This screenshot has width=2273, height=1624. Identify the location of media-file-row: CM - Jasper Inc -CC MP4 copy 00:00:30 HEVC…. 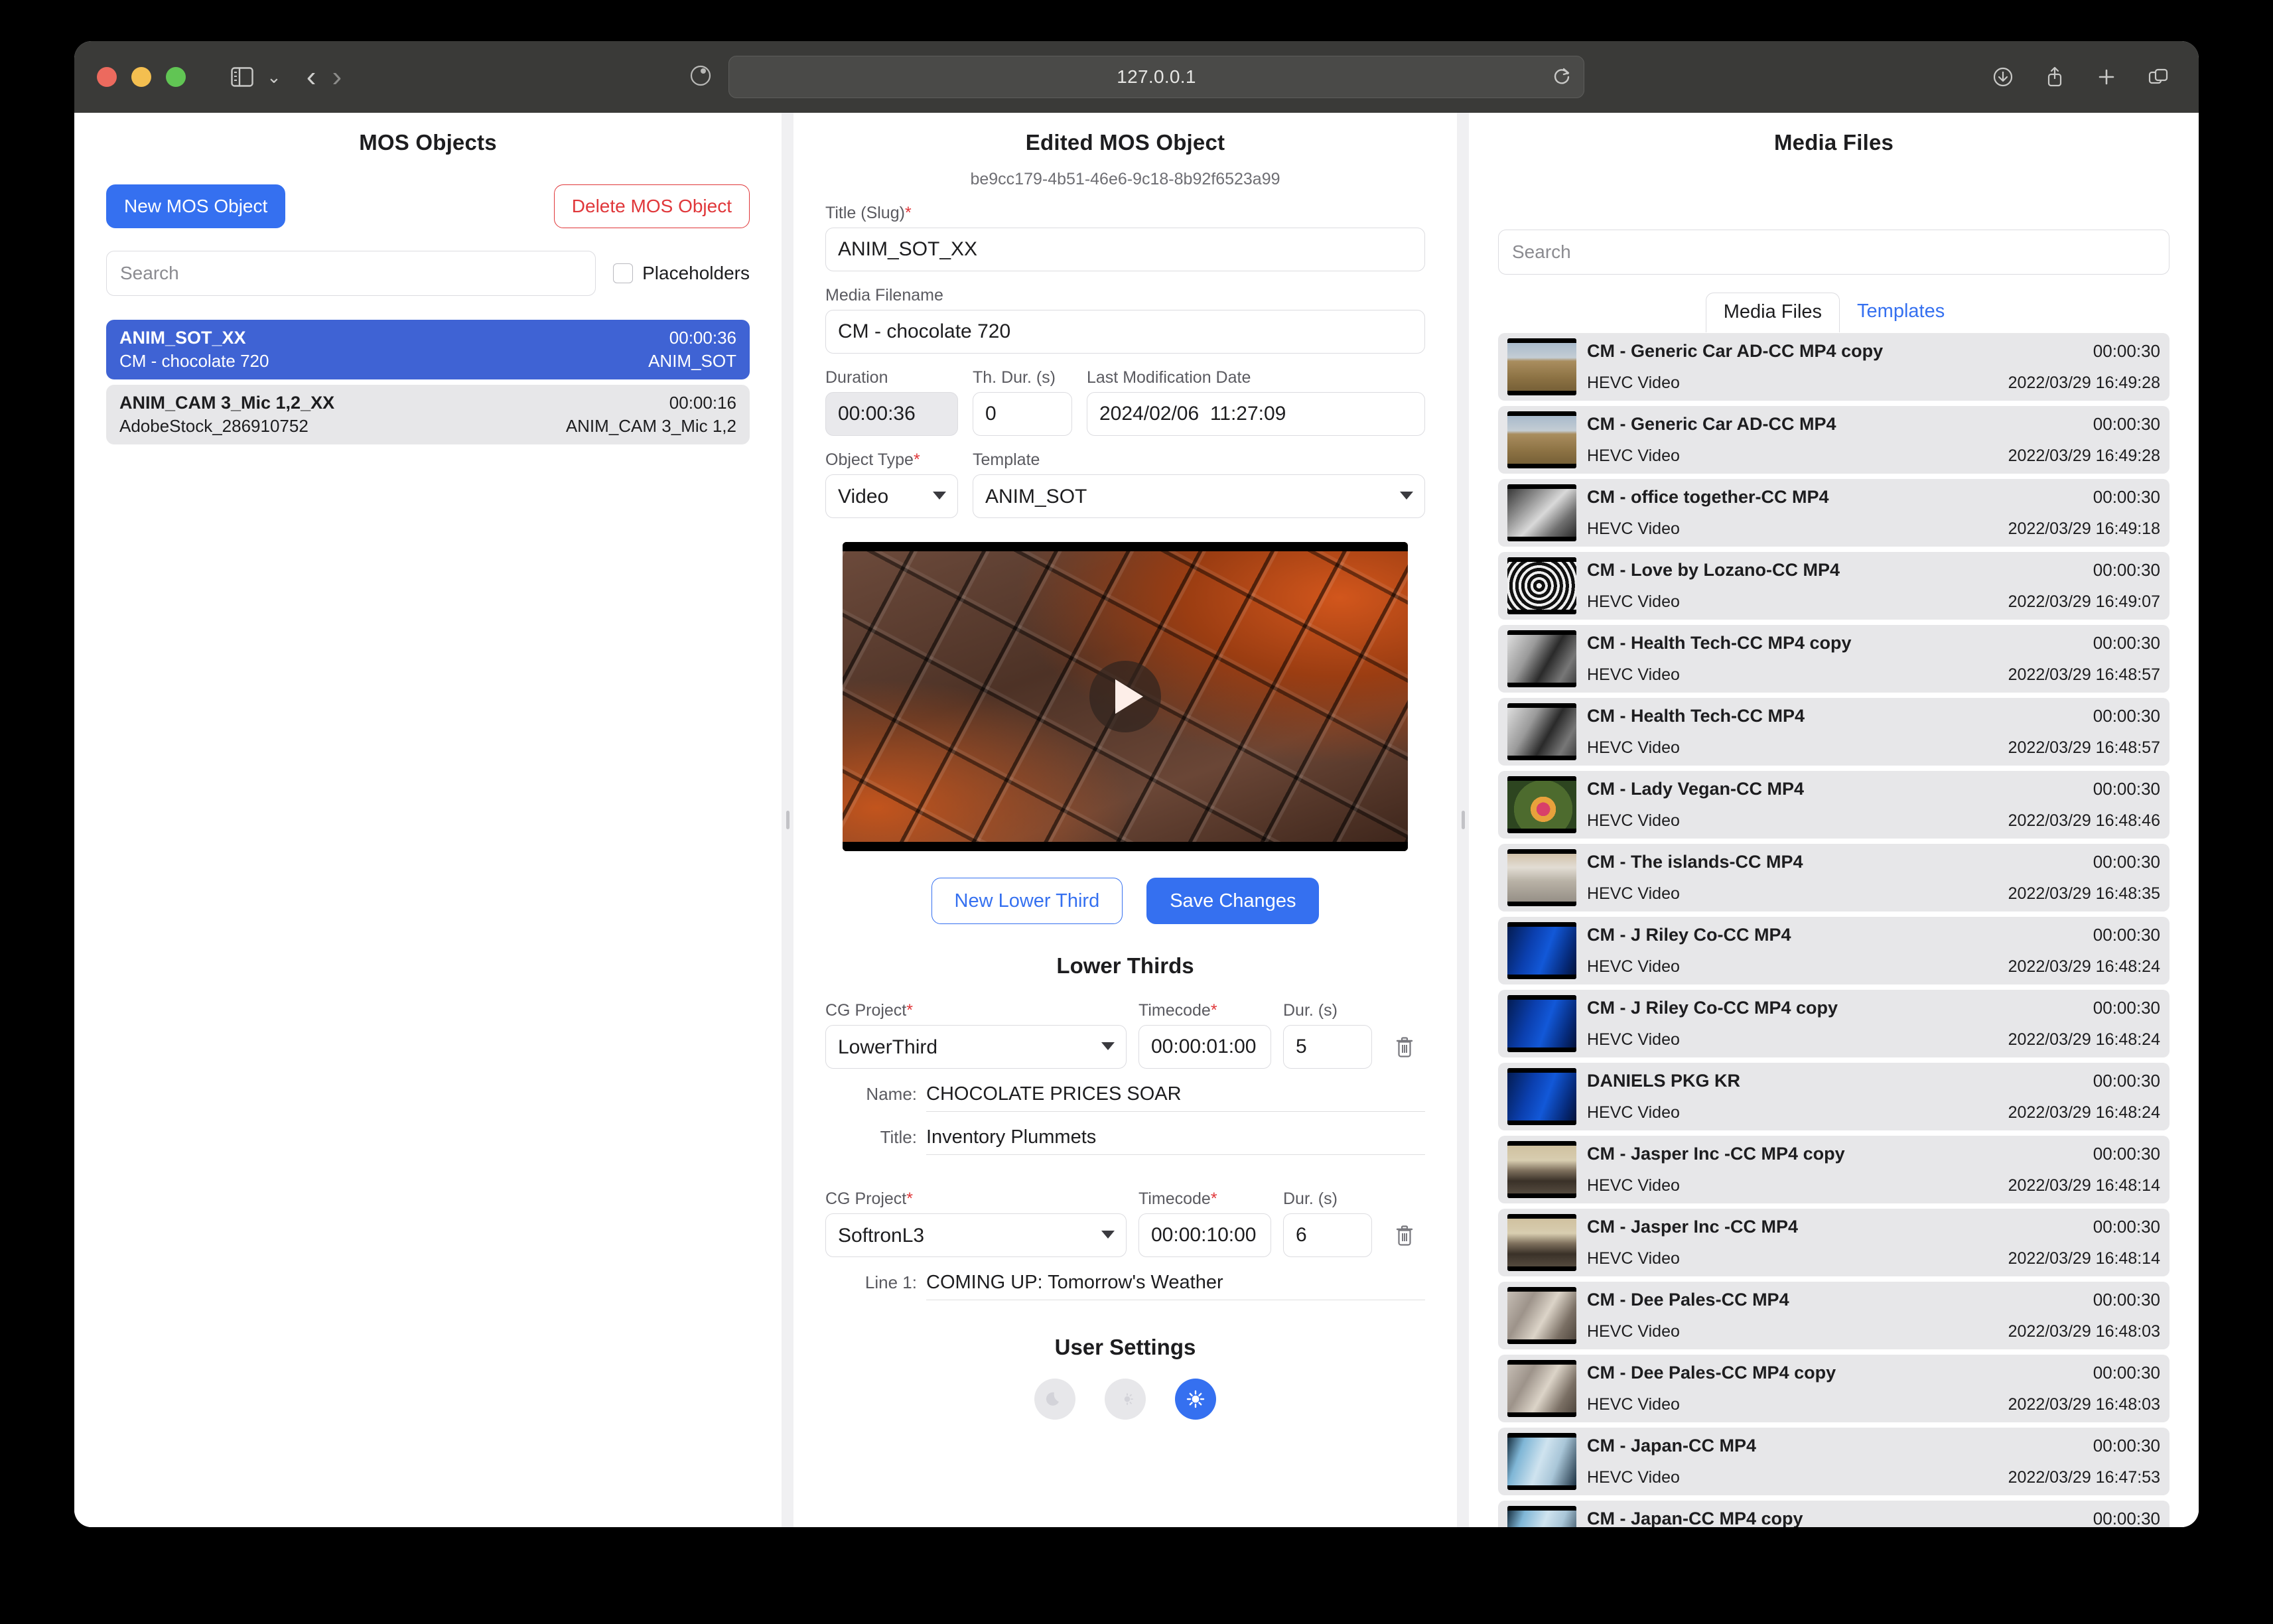
(1834, 1169).